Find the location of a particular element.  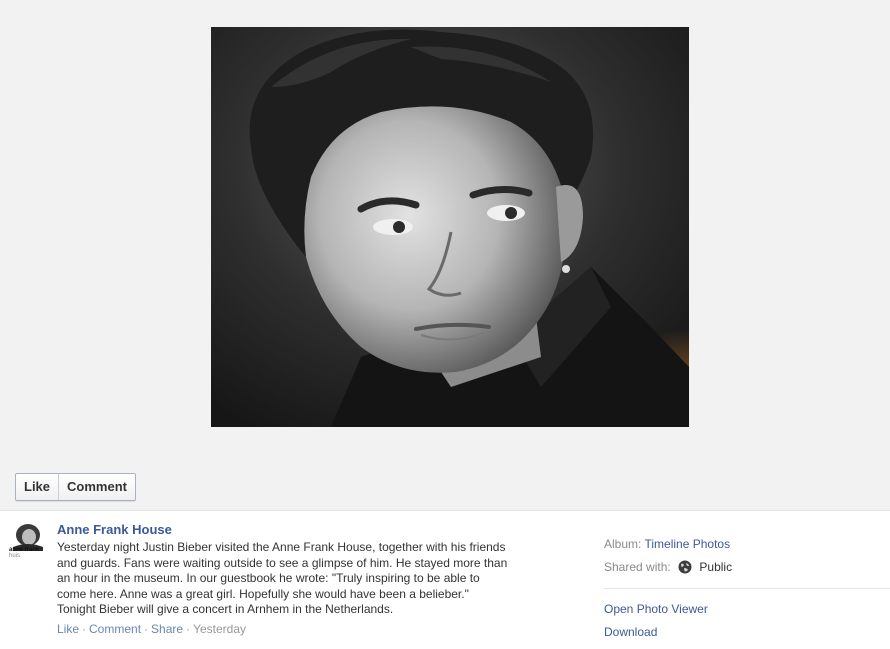

open-viewer-row: Open Photo Viewer is located at coordinates (747, 609).